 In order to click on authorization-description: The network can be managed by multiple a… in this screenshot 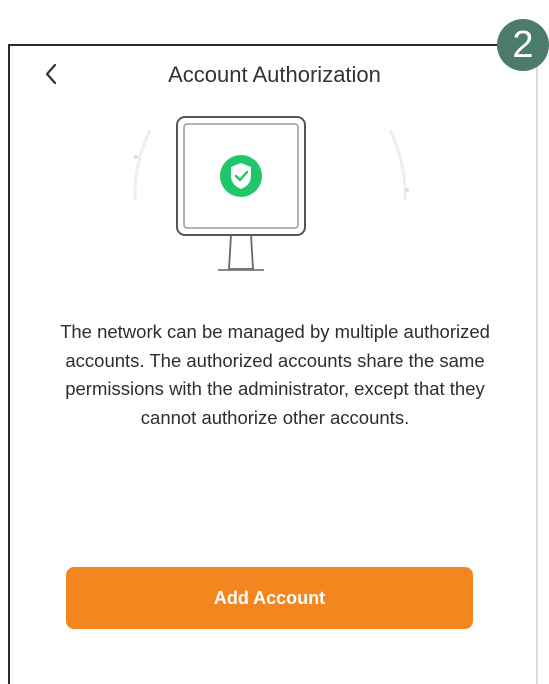, I will do `click(275, 374)`.